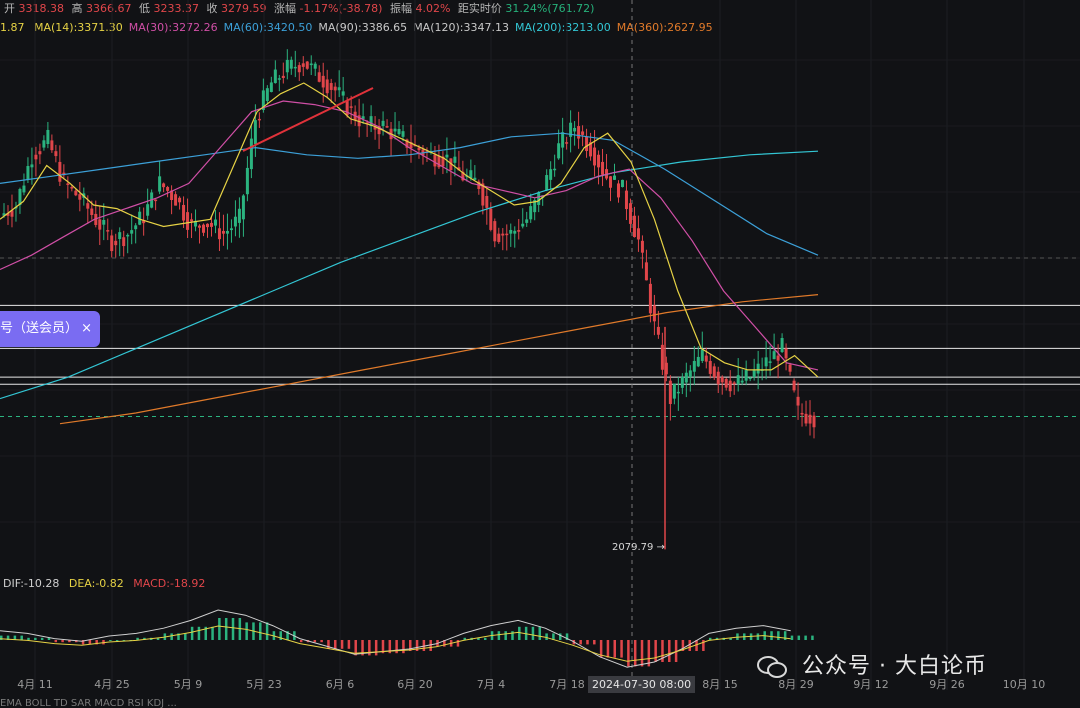 The image size is (1080, 708). Describe the element at coordinates (31, 583) in the screenshot. I see `dif-value: DIF:-10.28` at that location.